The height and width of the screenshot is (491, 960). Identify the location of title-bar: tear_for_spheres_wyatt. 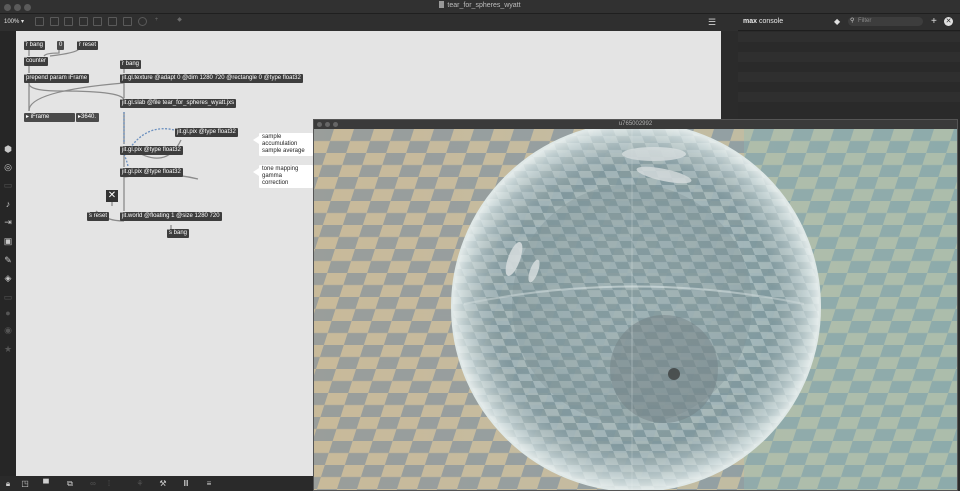
(480, 7).